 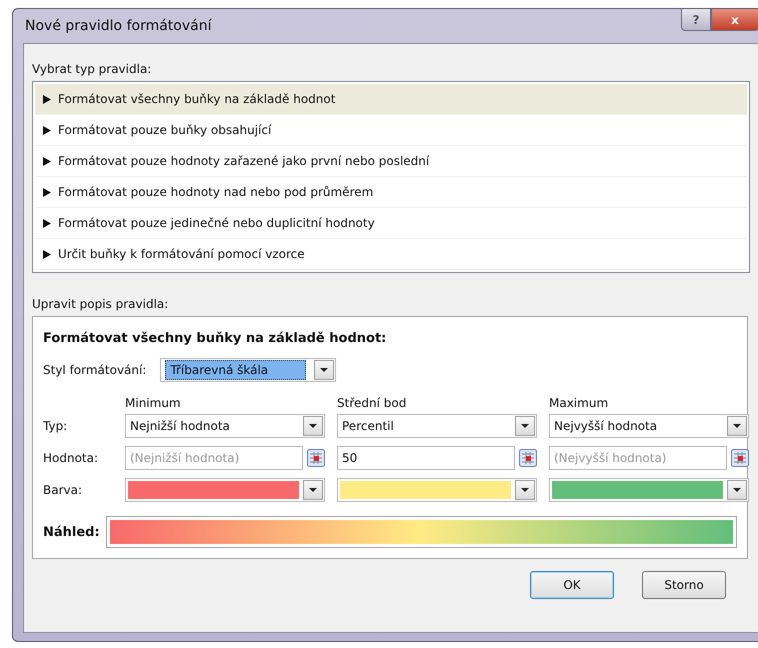 I want to click on row-label: Hodnota:, so click(x=71, y=458).